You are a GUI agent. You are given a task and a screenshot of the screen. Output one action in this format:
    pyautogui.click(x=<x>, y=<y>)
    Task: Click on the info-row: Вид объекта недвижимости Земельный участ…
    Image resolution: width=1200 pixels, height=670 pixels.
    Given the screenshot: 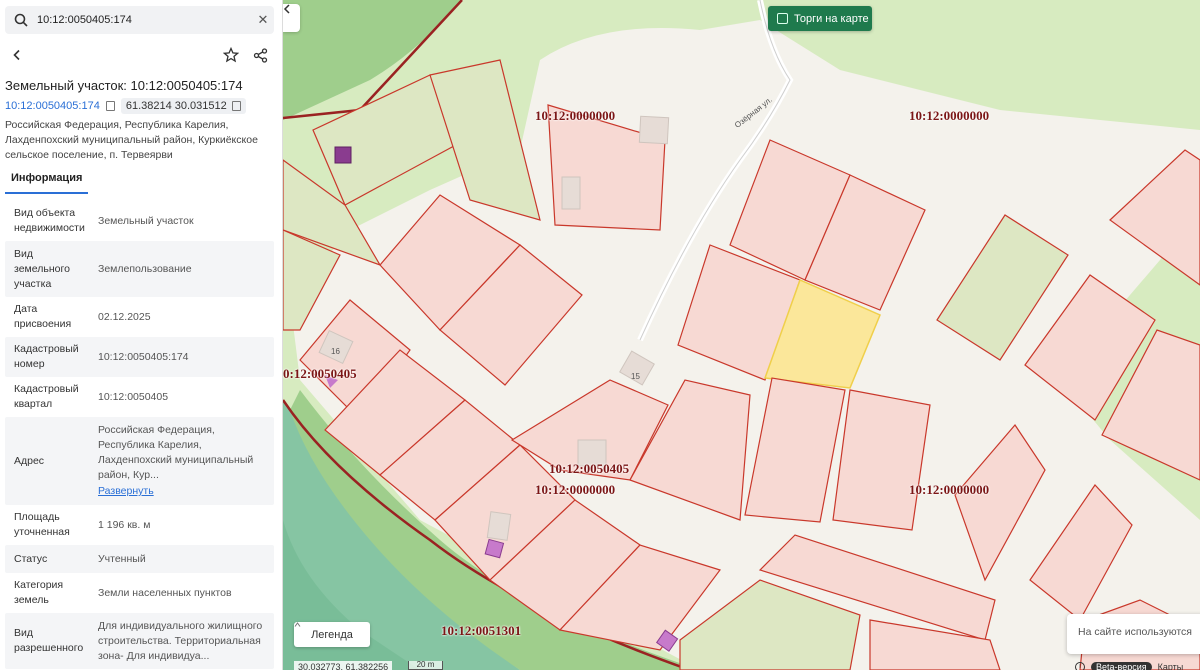 What is the action you would take?
    pyautogui.click(x=139, y=221)
    